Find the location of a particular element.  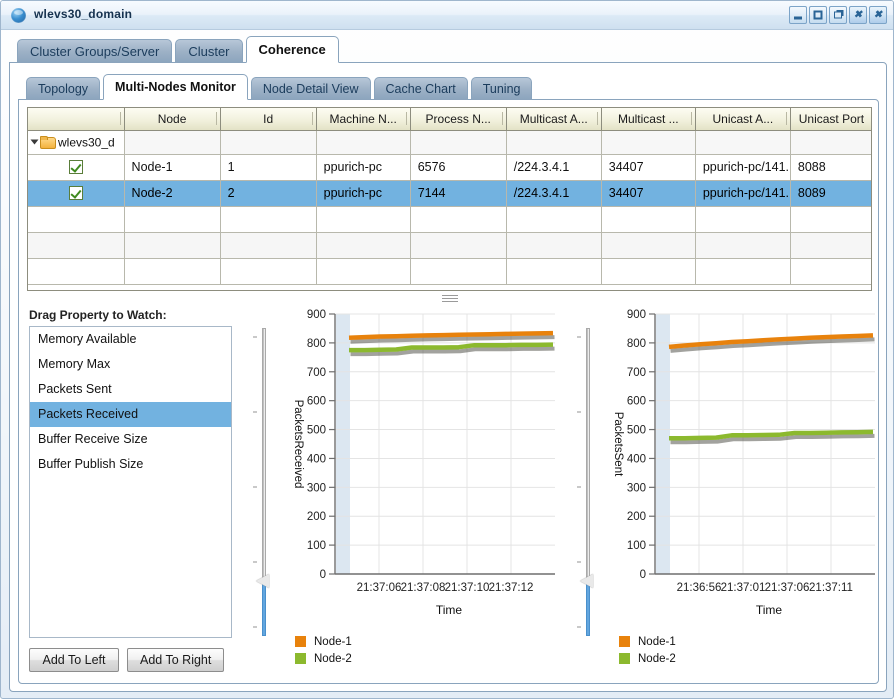

horizontal-splitter is located at coordinates (449, 298).